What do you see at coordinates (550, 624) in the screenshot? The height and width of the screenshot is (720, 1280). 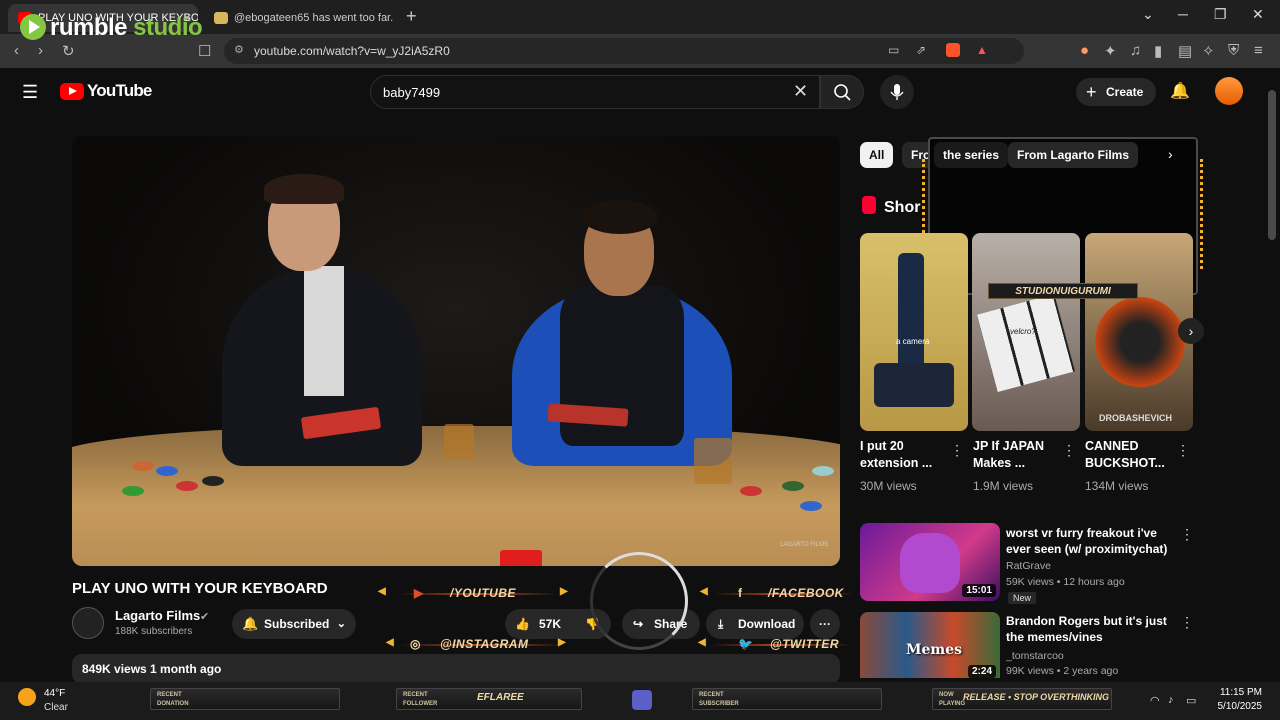 I see `like-count: 57K` at bounding box center [550, 624].